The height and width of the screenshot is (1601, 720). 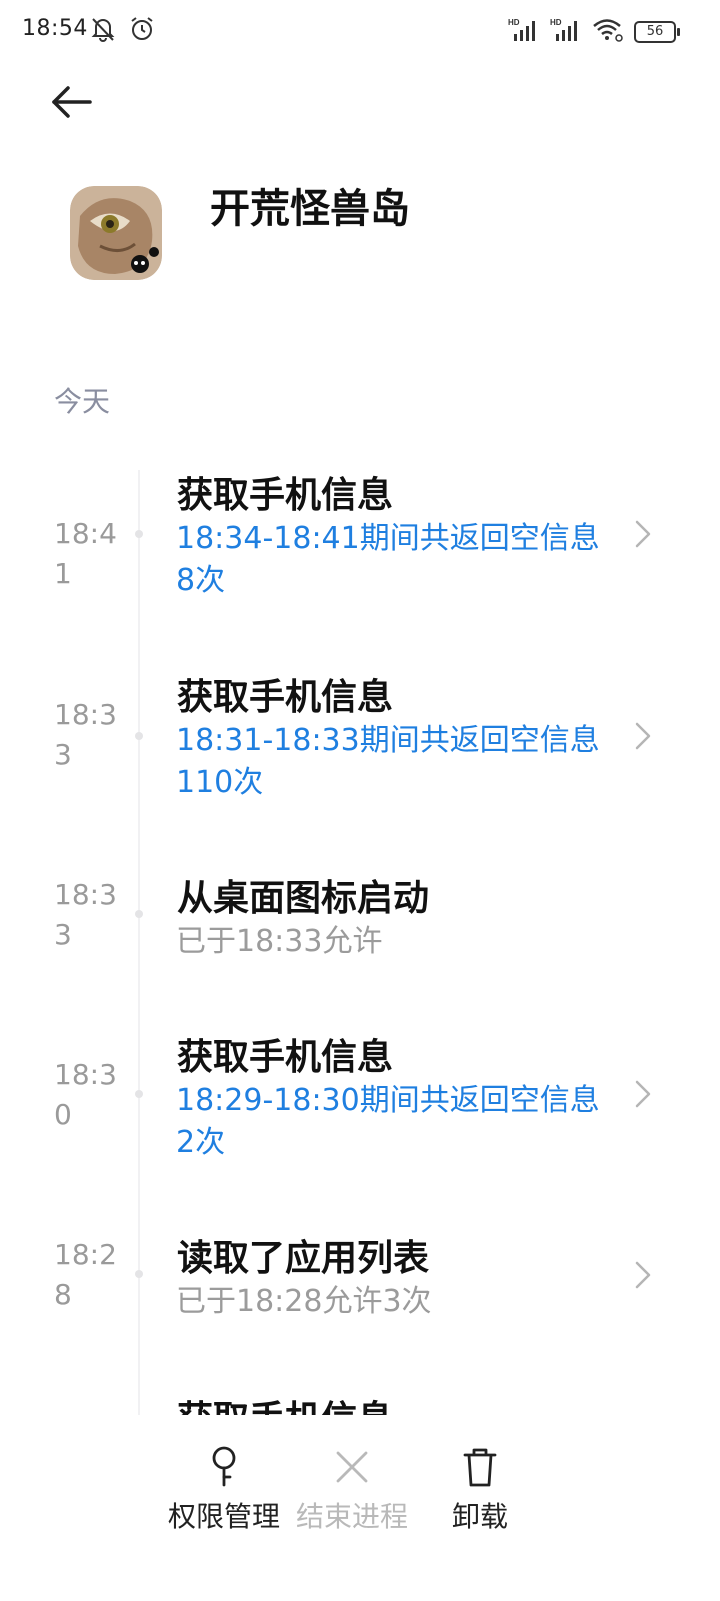 What do you see at coordinates (480, 1467) in the screenshot?
I see `trash-icon` at bounding box center [480, 1467].